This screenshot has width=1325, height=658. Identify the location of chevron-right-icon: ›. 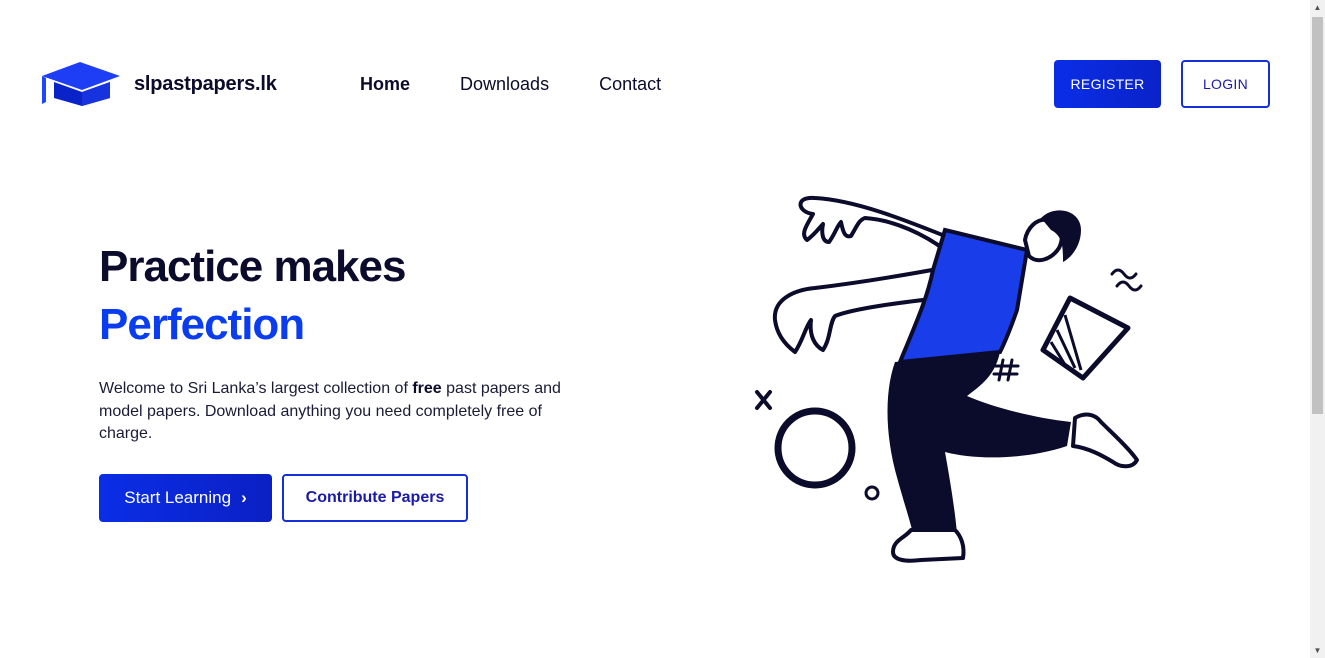
(244, 497).